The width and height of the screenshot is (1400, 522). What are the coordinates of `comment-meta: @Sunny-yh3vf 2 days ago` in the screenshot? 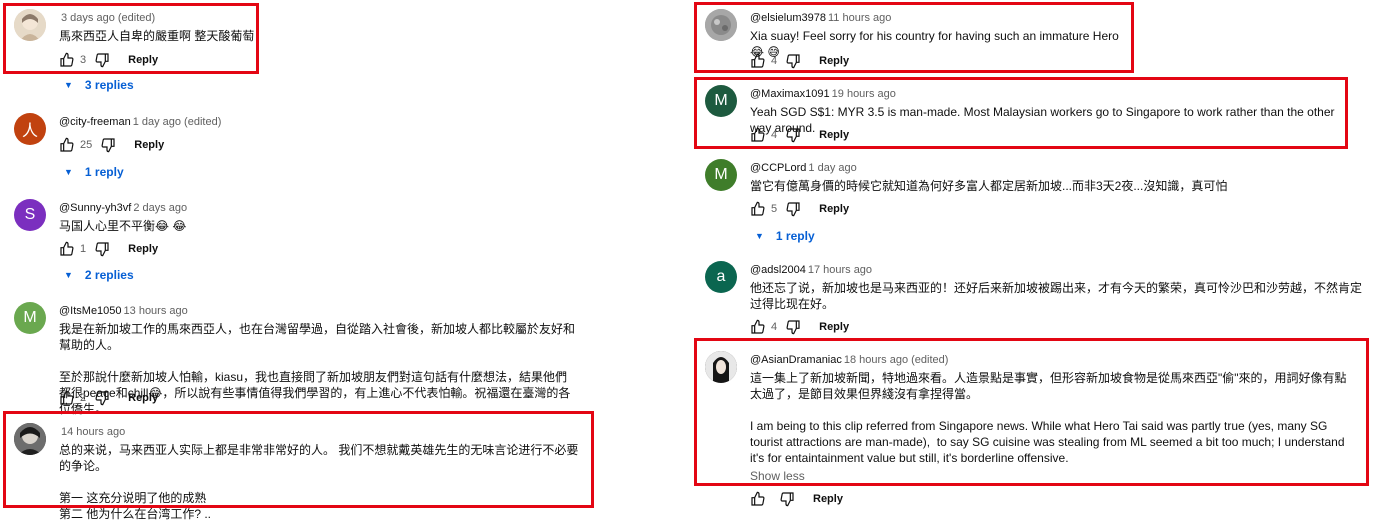 It's located at (123, 208).